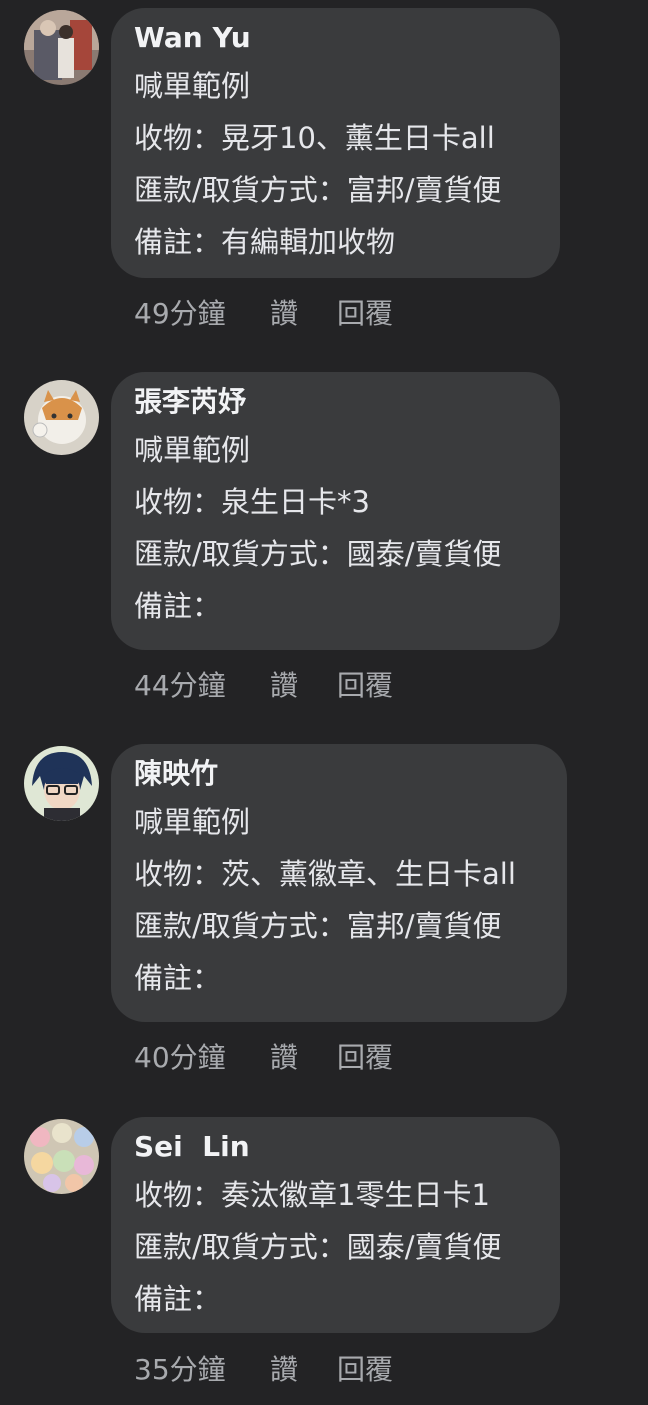  I want to click on comment-author: Sei Lin, so click(336, 1149).